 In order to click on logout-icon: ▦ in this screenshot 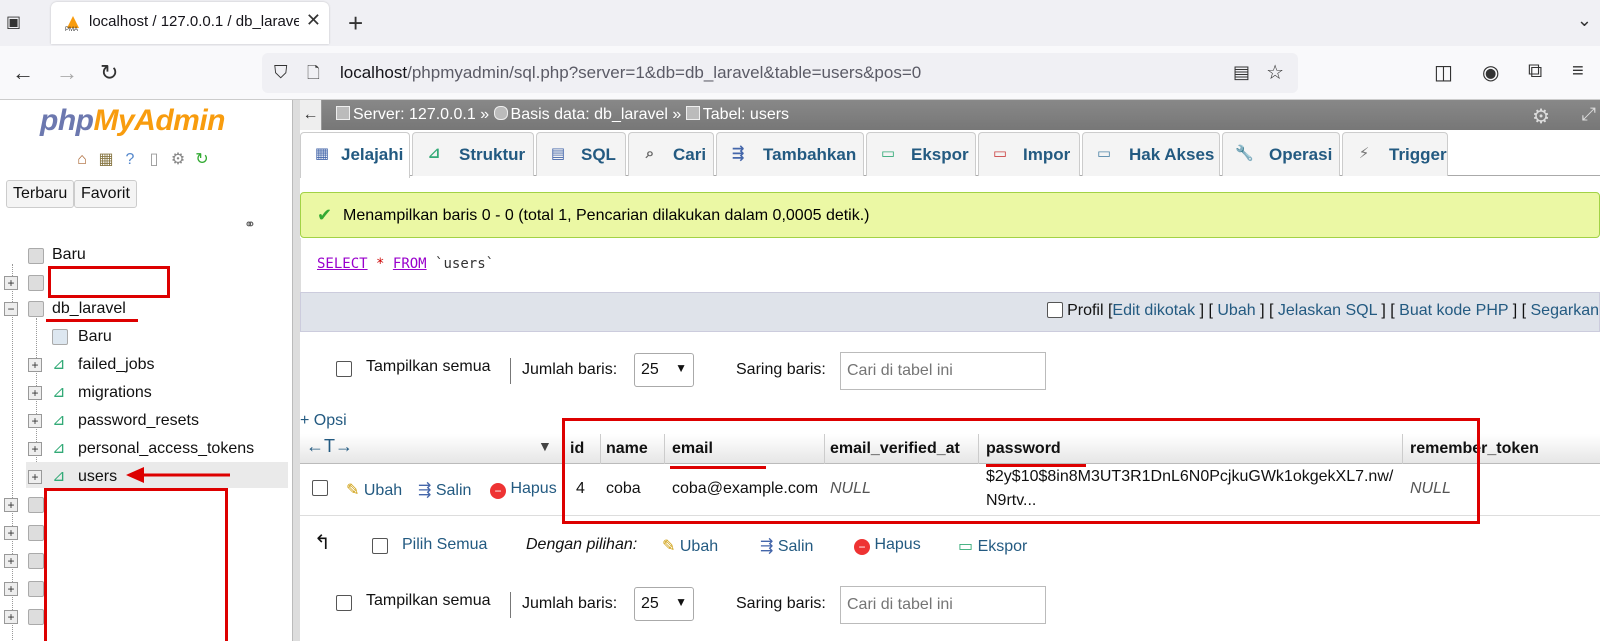, I will do `click(106, 160)`.